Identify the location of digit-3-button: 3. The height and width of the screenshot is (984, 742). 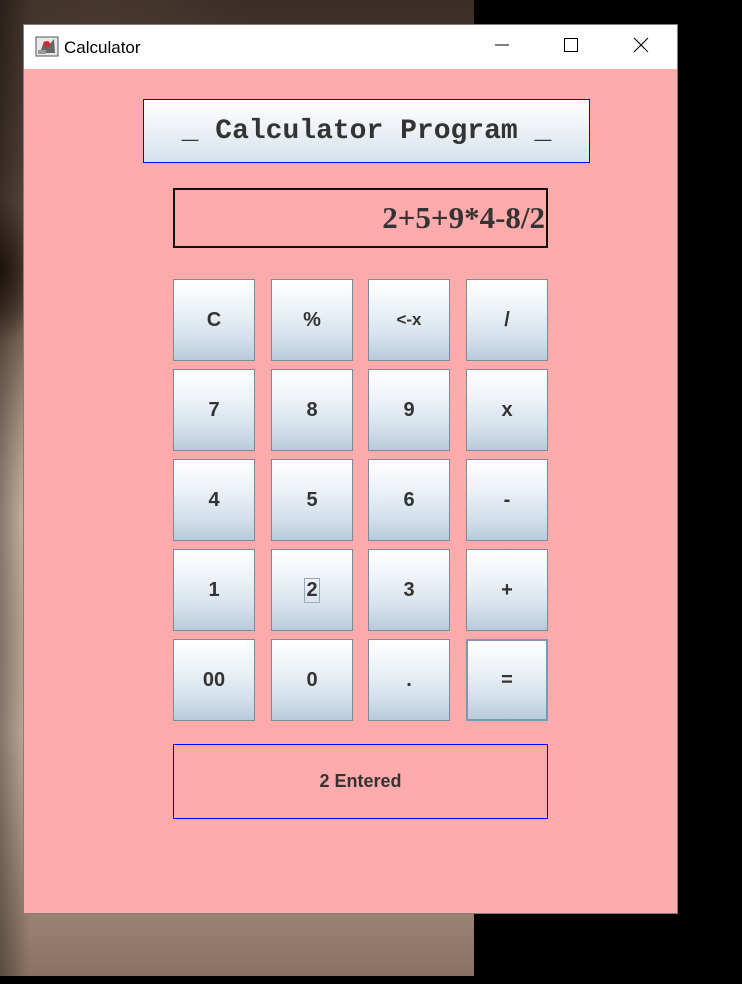
(409, 590).